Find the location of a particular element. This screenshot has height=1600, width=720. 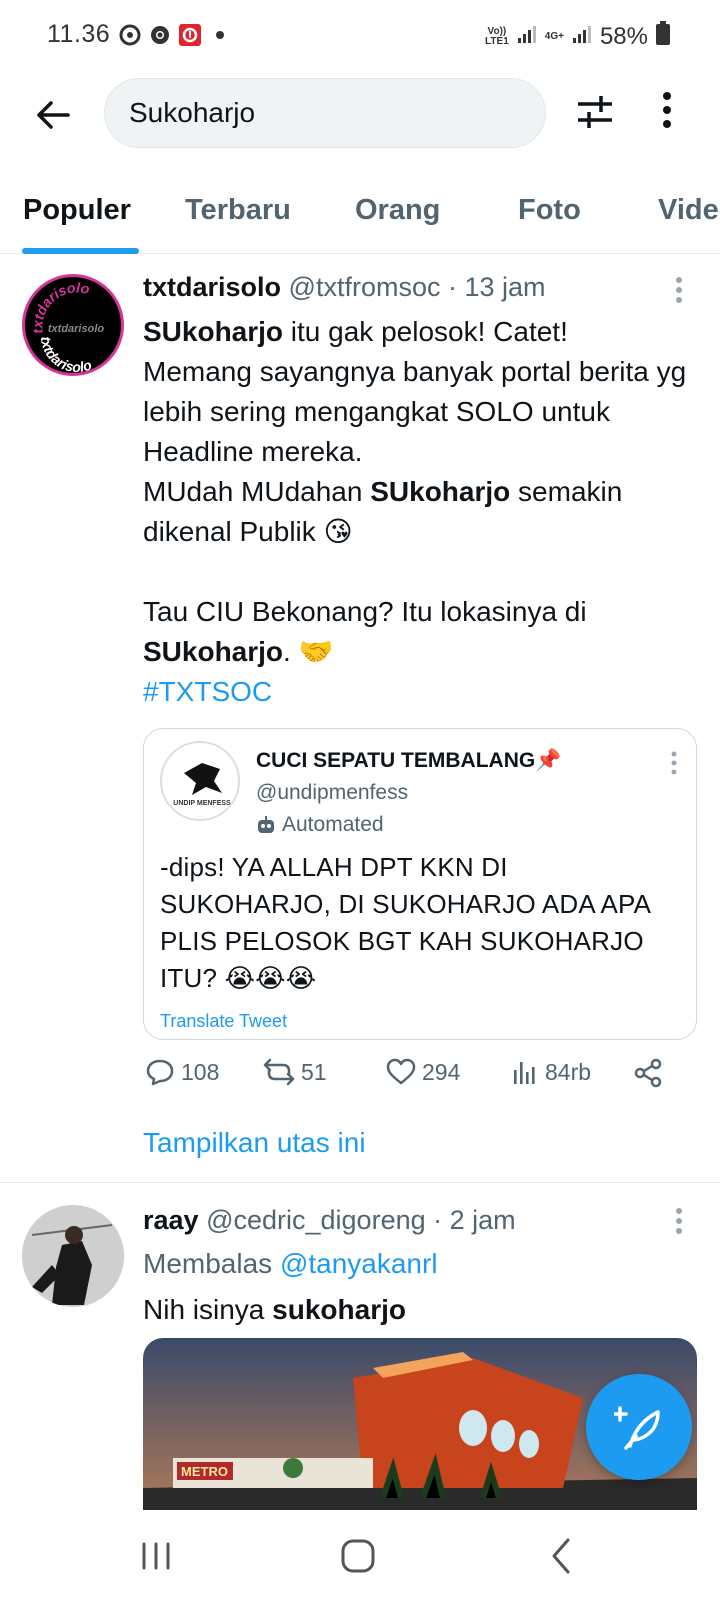

show-thread-link: Tampilkan utas ini is located at coordinates (254, 1143).